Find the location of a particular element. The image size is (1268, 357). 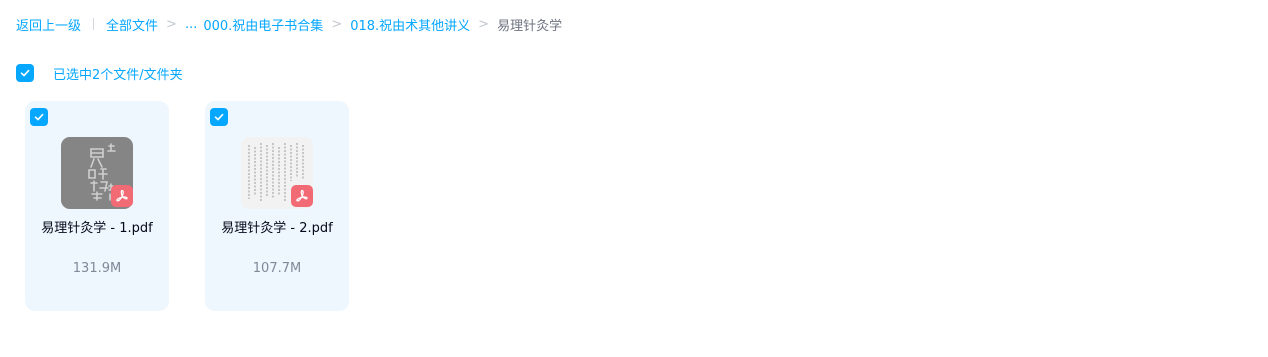

file-size: 131.9M is located at coordinates (97, 268).